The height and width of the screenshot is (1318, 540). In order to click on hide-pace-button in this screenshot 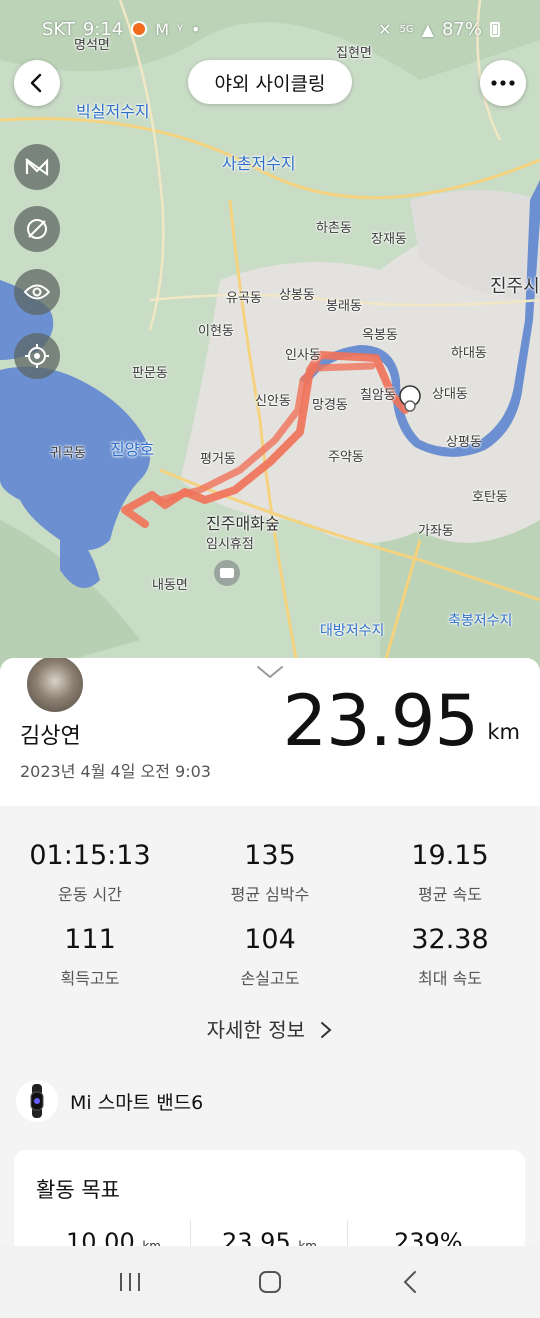, I will do `click(37, 229)`.